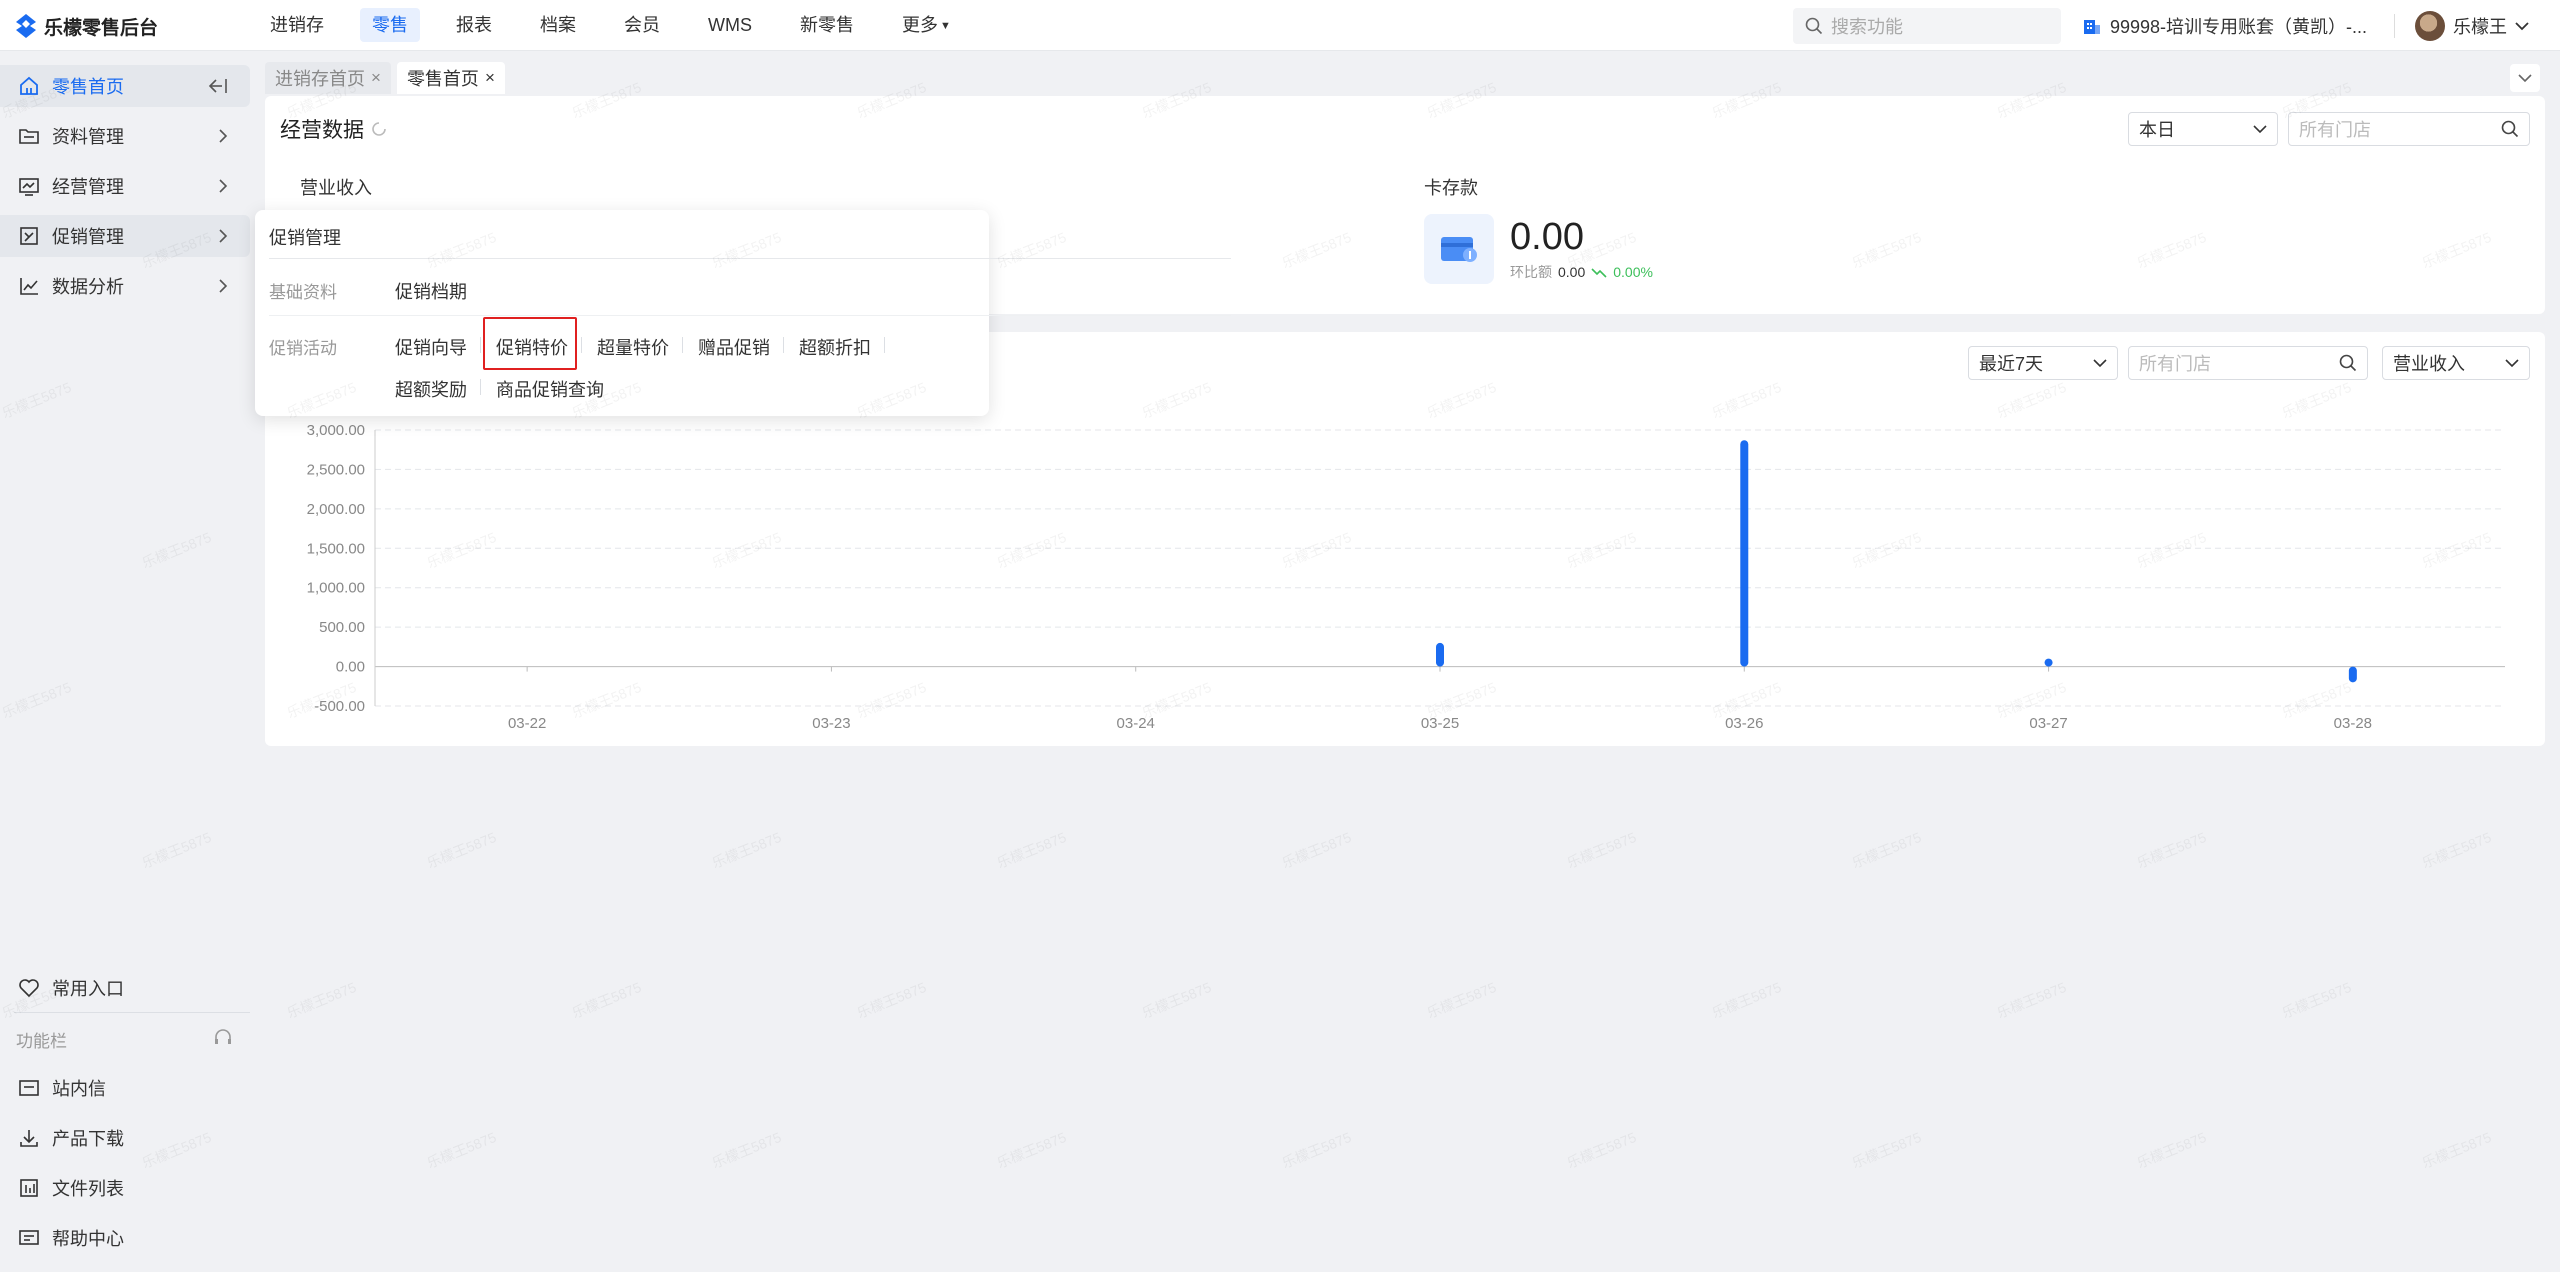 The width and height of the screenshot is (2560, 1272). I want to click on user-menu: 乐檬王, so click(2472, 26).